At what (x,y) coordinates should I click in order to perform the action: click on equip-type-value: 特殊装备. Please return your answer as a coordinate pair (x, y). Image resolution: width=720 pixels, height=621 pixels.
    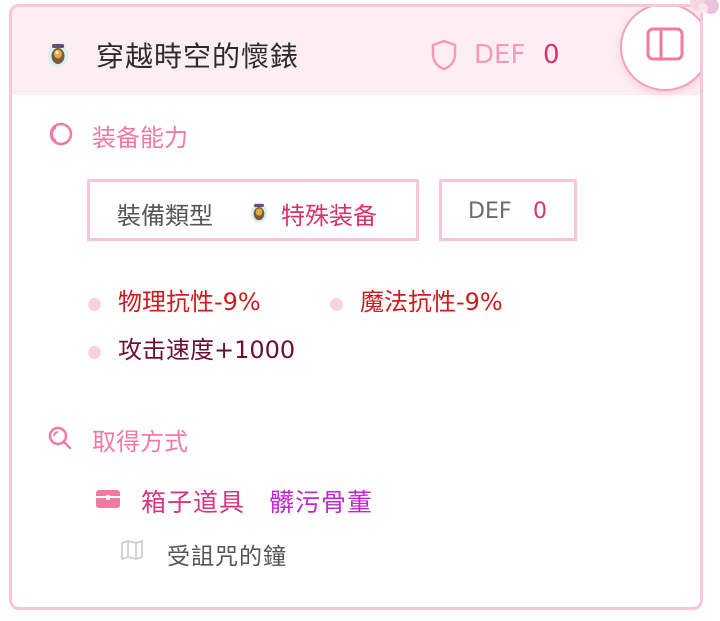
    Looking at the image, I should click on (329, 216).